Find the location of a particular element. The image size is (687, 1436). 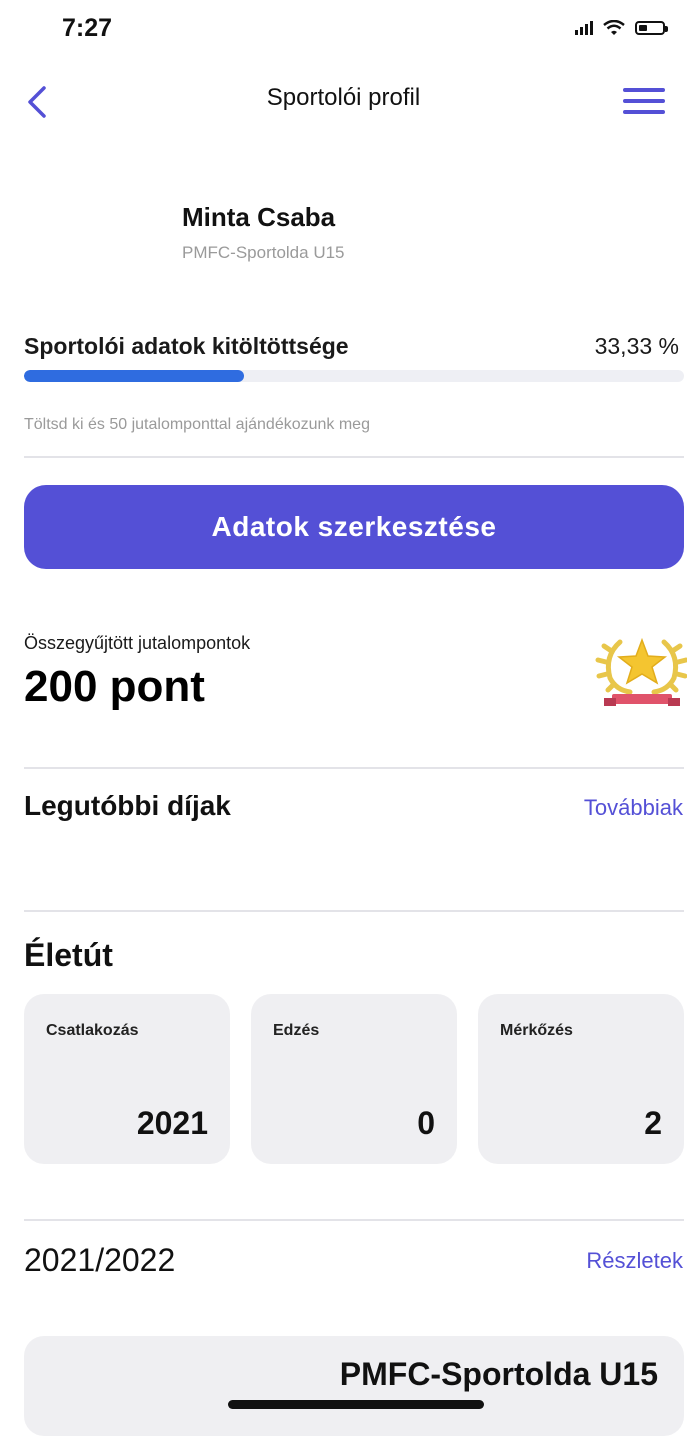

completion-progress-bar is located at coordinates (354, 376).